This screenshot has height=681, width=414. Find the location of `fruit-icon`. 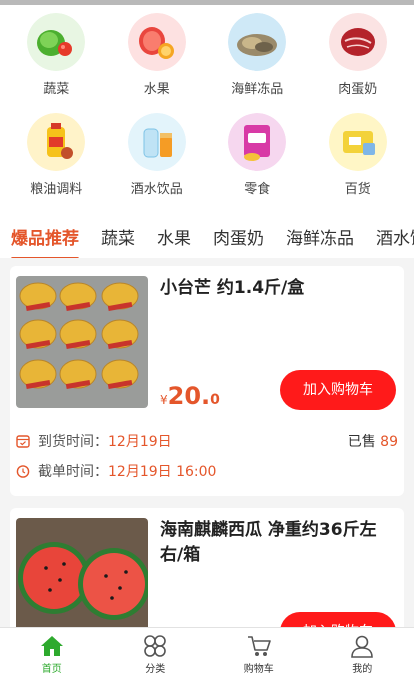

fruit-icon is located at coordinates (156, 42).